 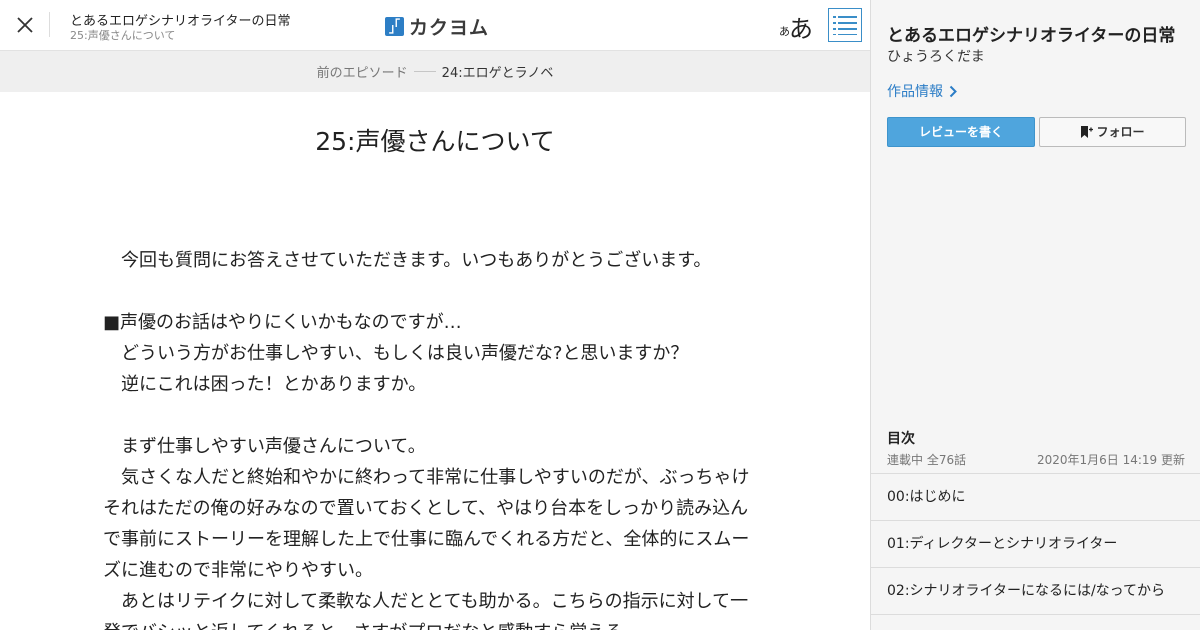 I want to click on logo-icon: 「」, so click(x=394, y=26).